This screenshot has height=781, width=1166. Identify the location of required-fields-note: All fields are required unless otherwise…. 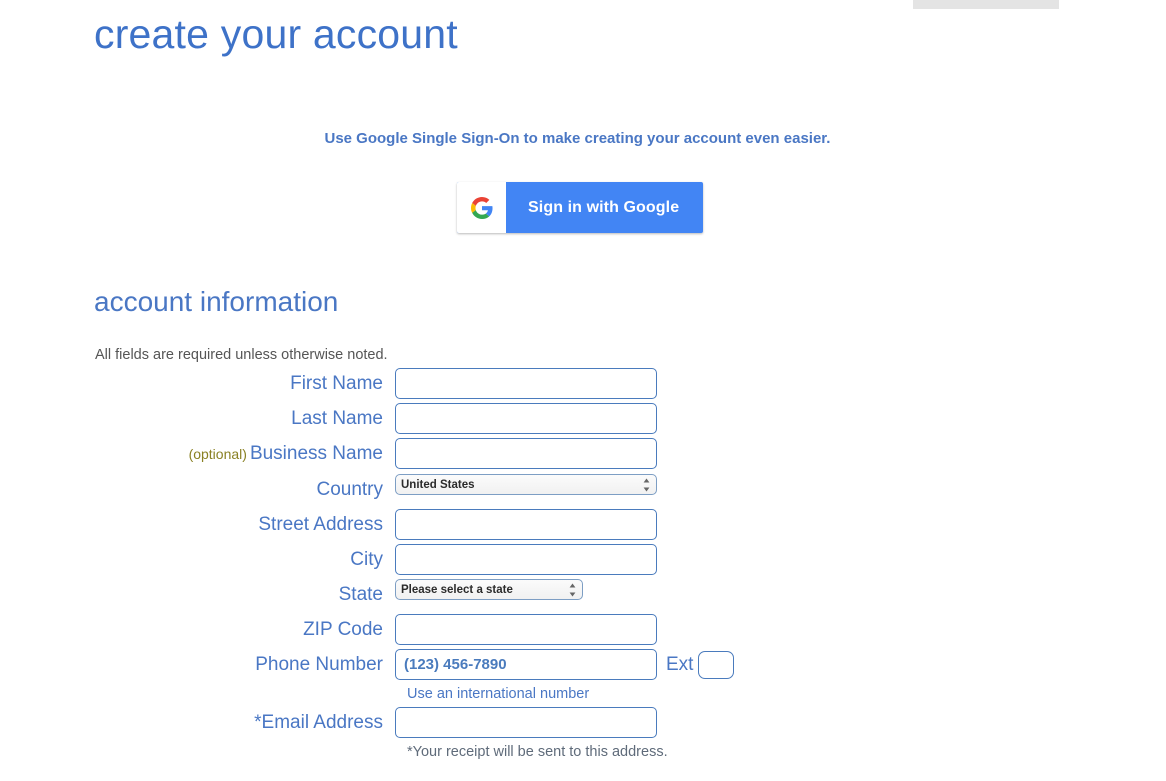
(241, 355).